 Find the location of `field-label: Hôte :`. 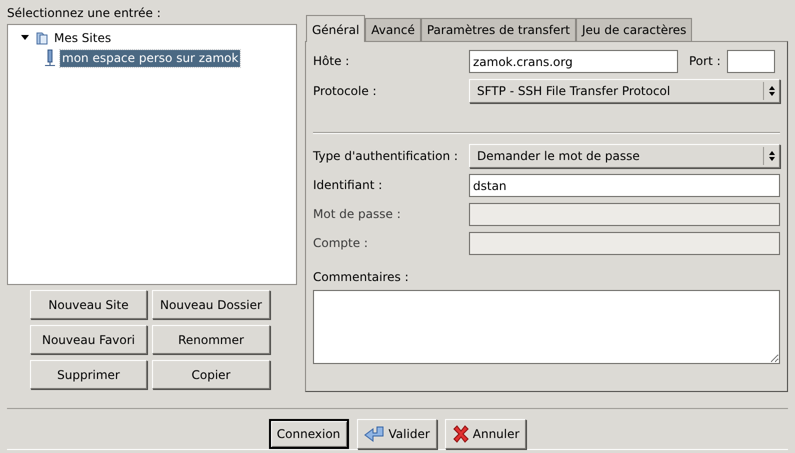

field-label: Hôte : is located at coordinates (331, 61).